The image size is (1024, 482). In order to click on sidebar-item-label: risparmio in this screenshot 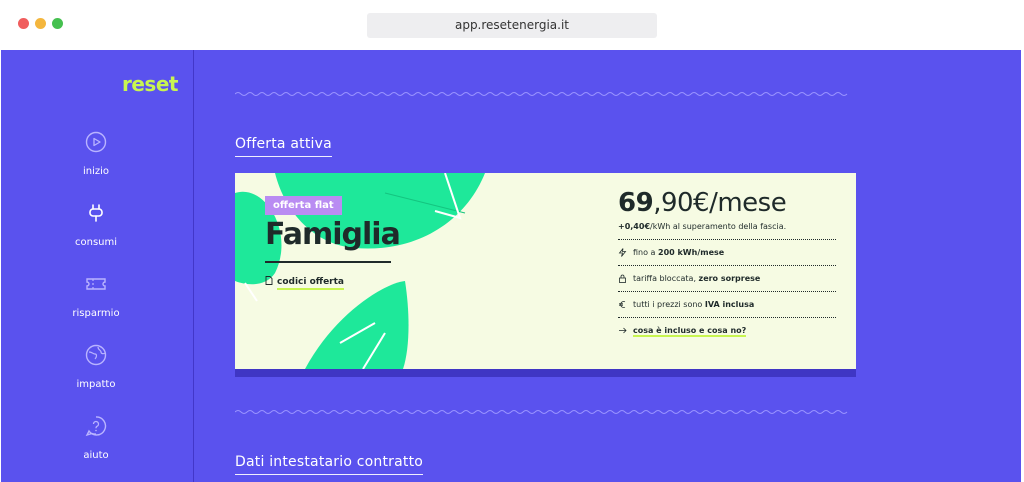, I will do `click(96, 313)`.